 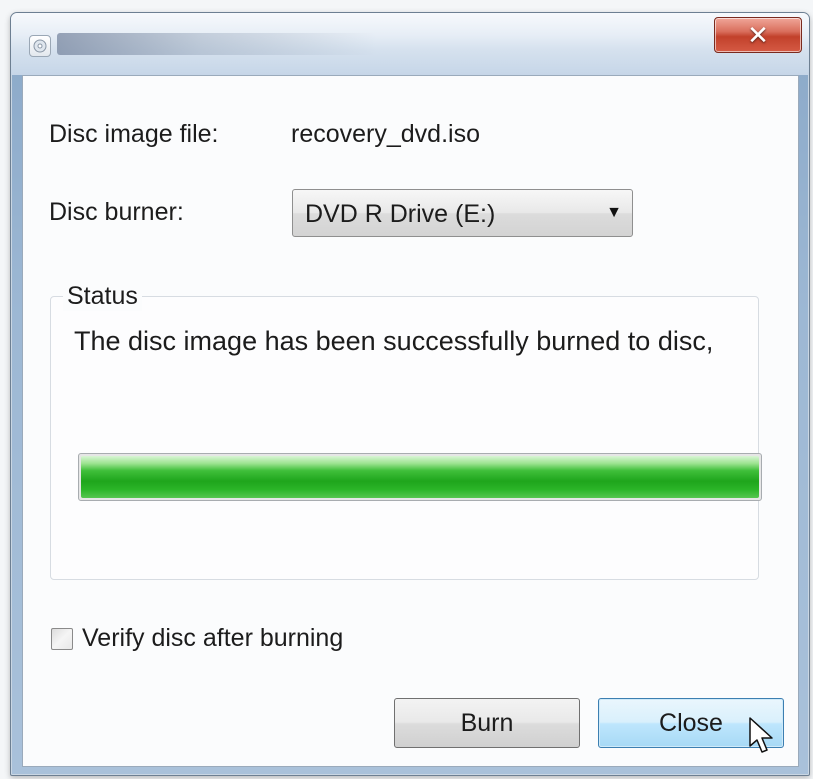 I want to click on disc-image-file-value: recovery_dvd.iso, so click(x=385, y=134).